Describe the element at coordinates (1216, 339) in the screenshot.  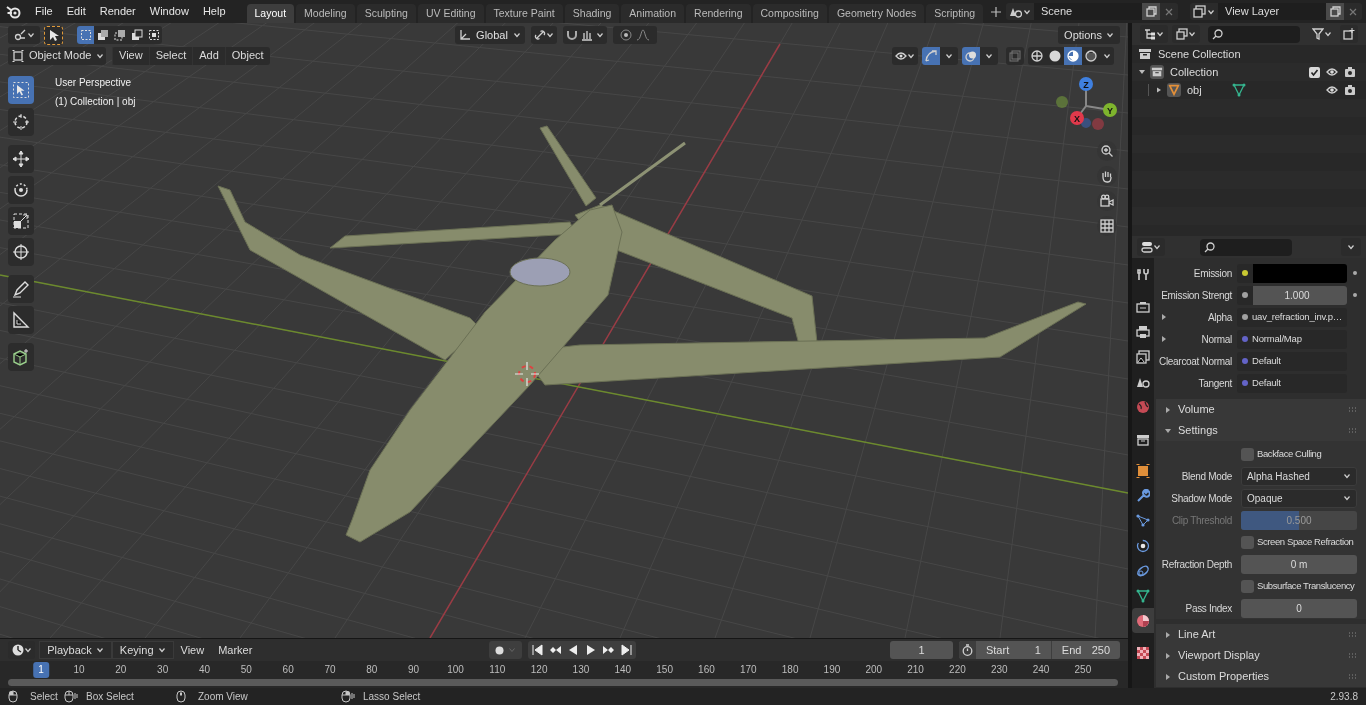
I see `field-label: Normal` at that location.